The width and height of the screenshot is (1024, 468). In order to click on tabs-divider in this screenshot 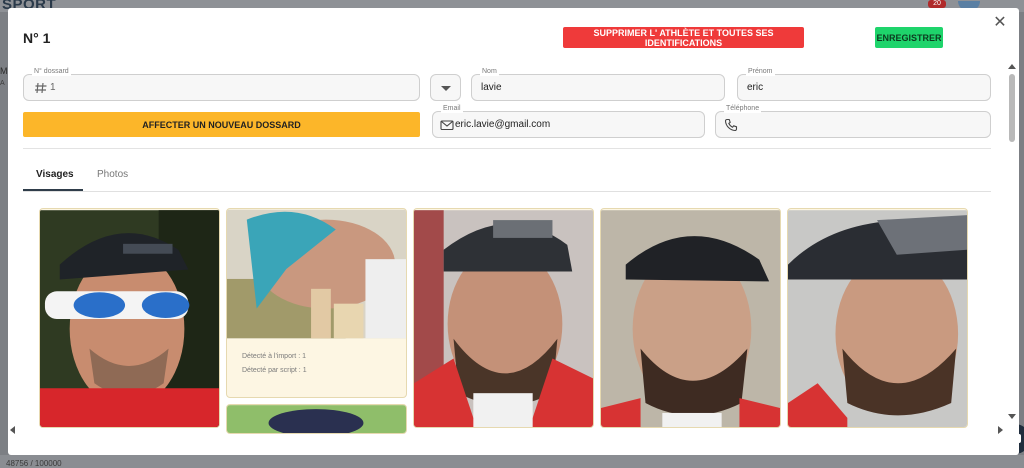, I will do `click(507, 191)`.